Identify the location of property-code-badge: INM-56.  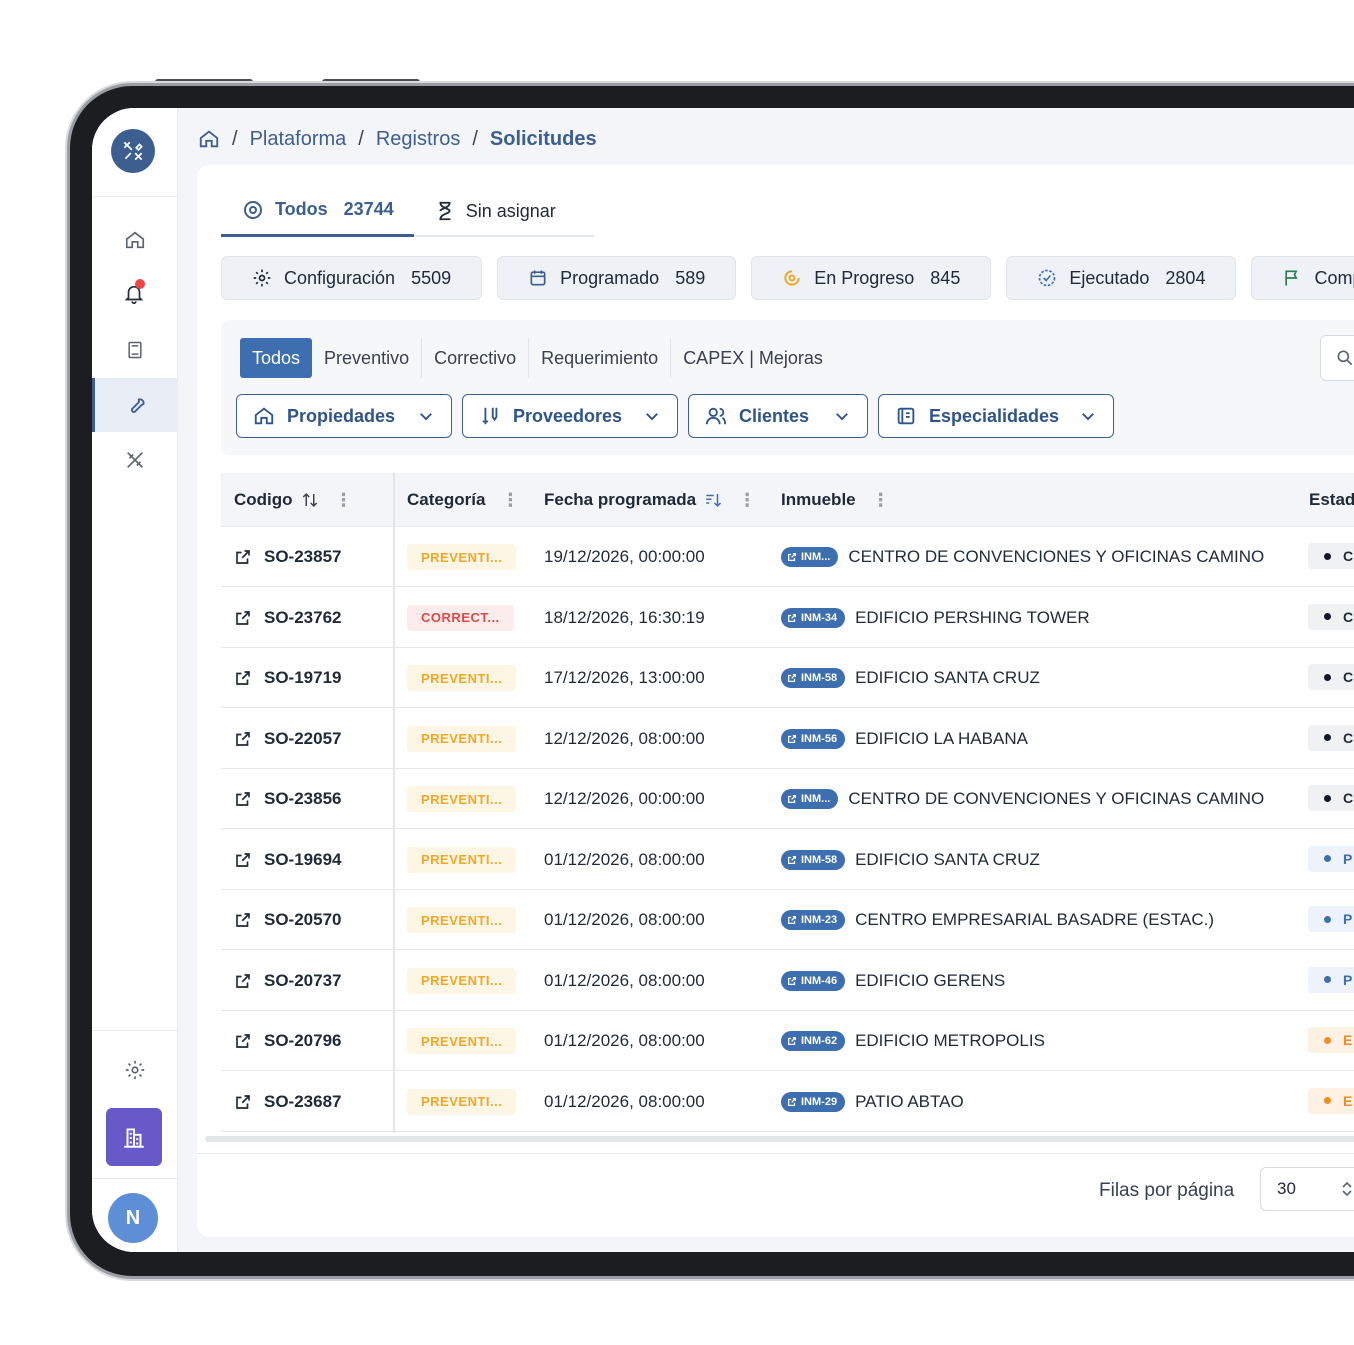
(813, 738).